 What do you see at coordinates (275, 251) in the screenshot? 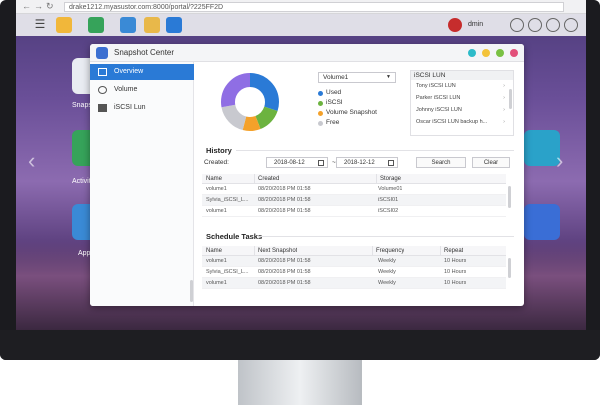
I see `column-header: Next Snapshot` at bounding box center [275, 251].